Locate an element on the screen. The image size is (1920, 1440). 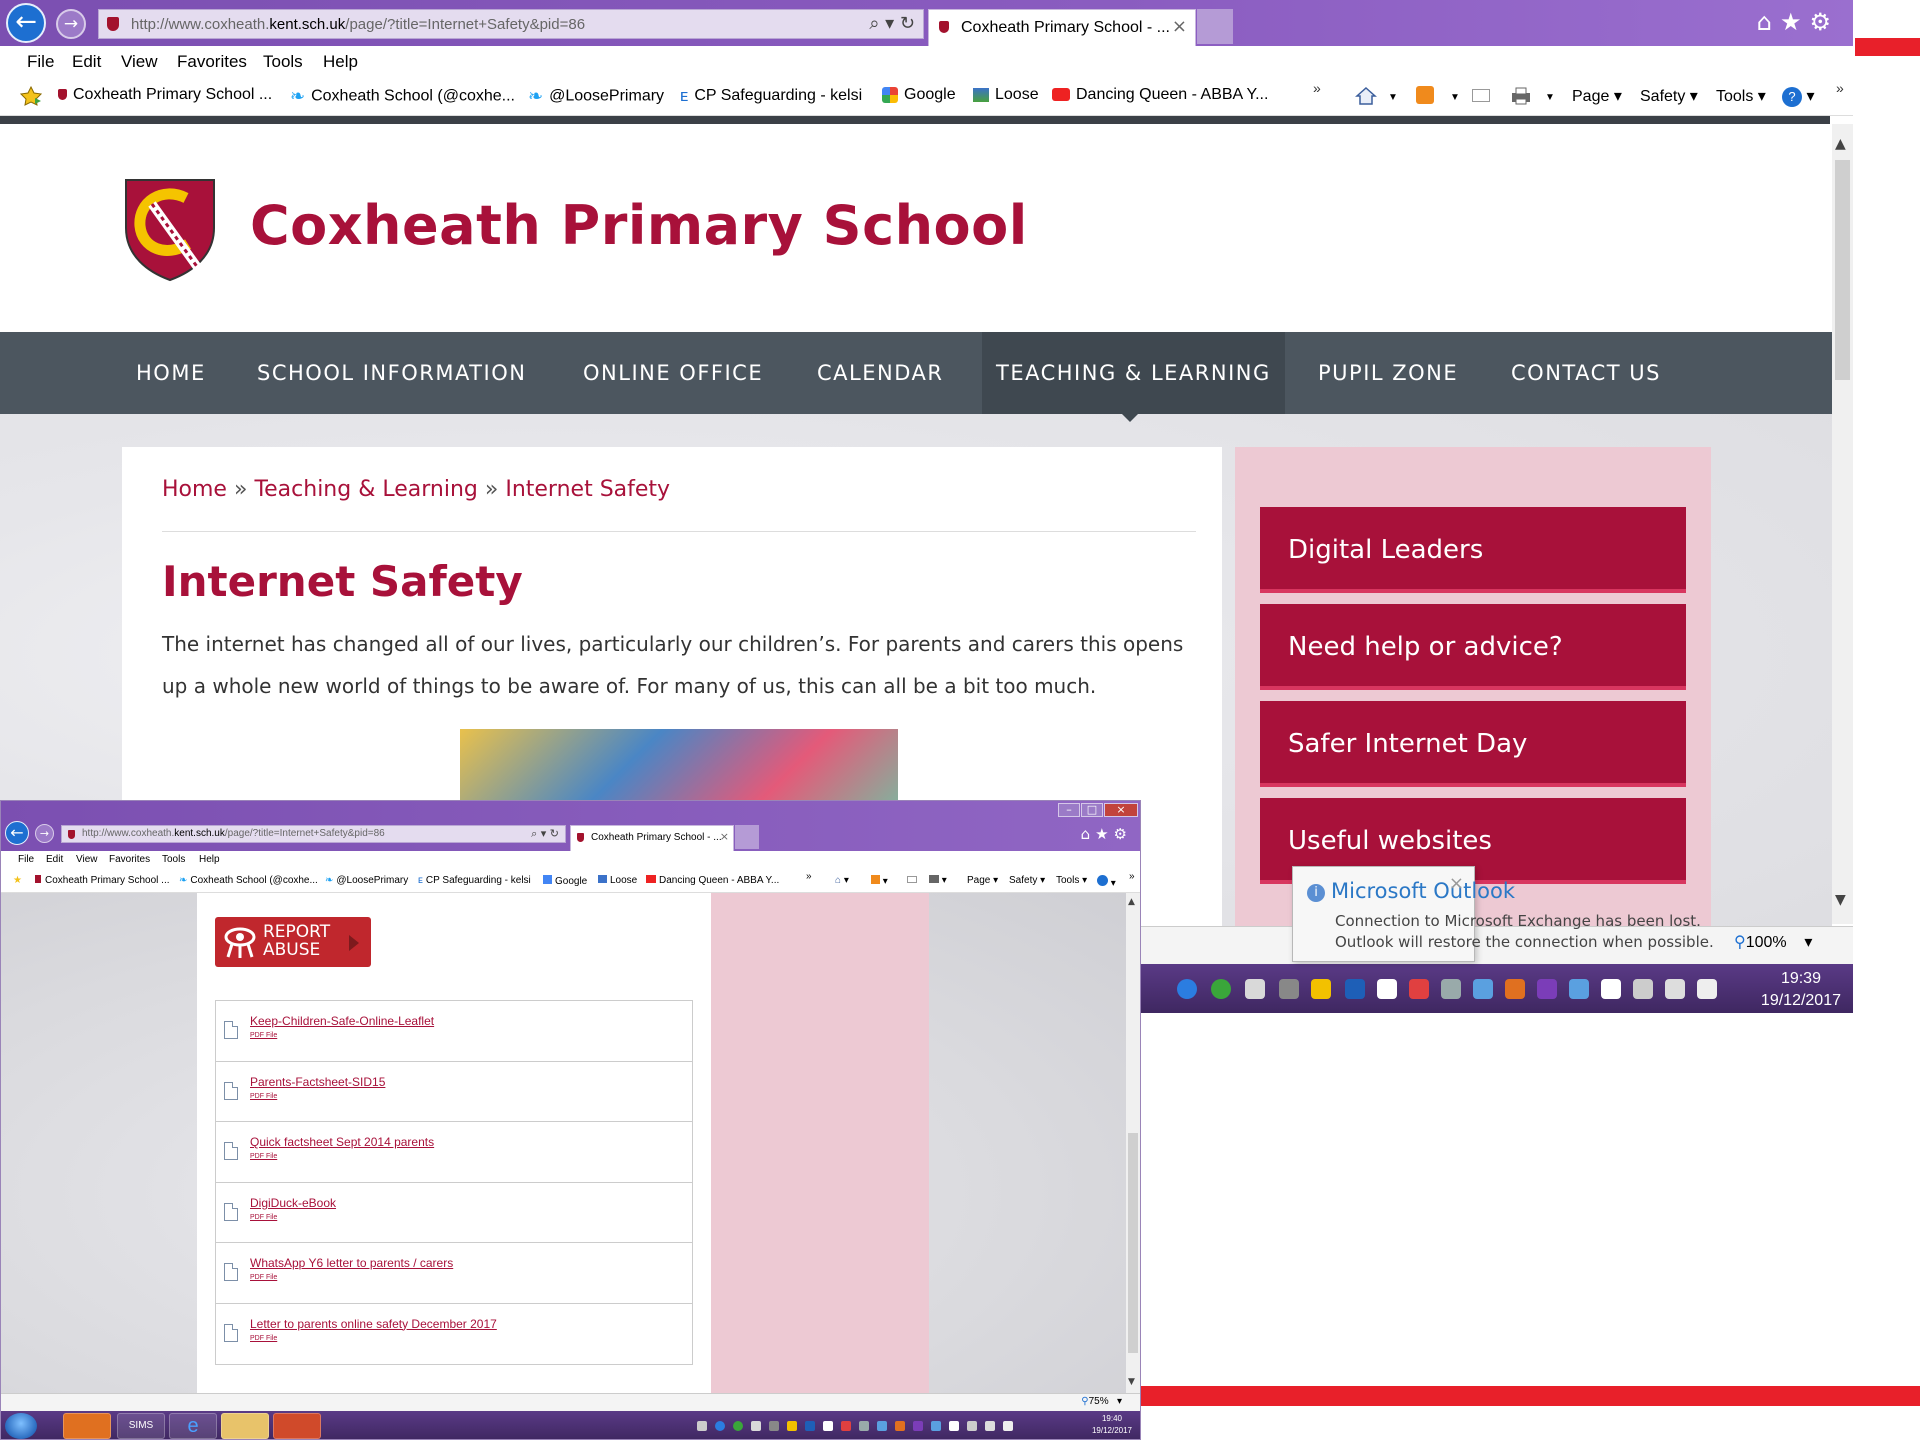
forward-button: → is located at coordinates (71, 24).